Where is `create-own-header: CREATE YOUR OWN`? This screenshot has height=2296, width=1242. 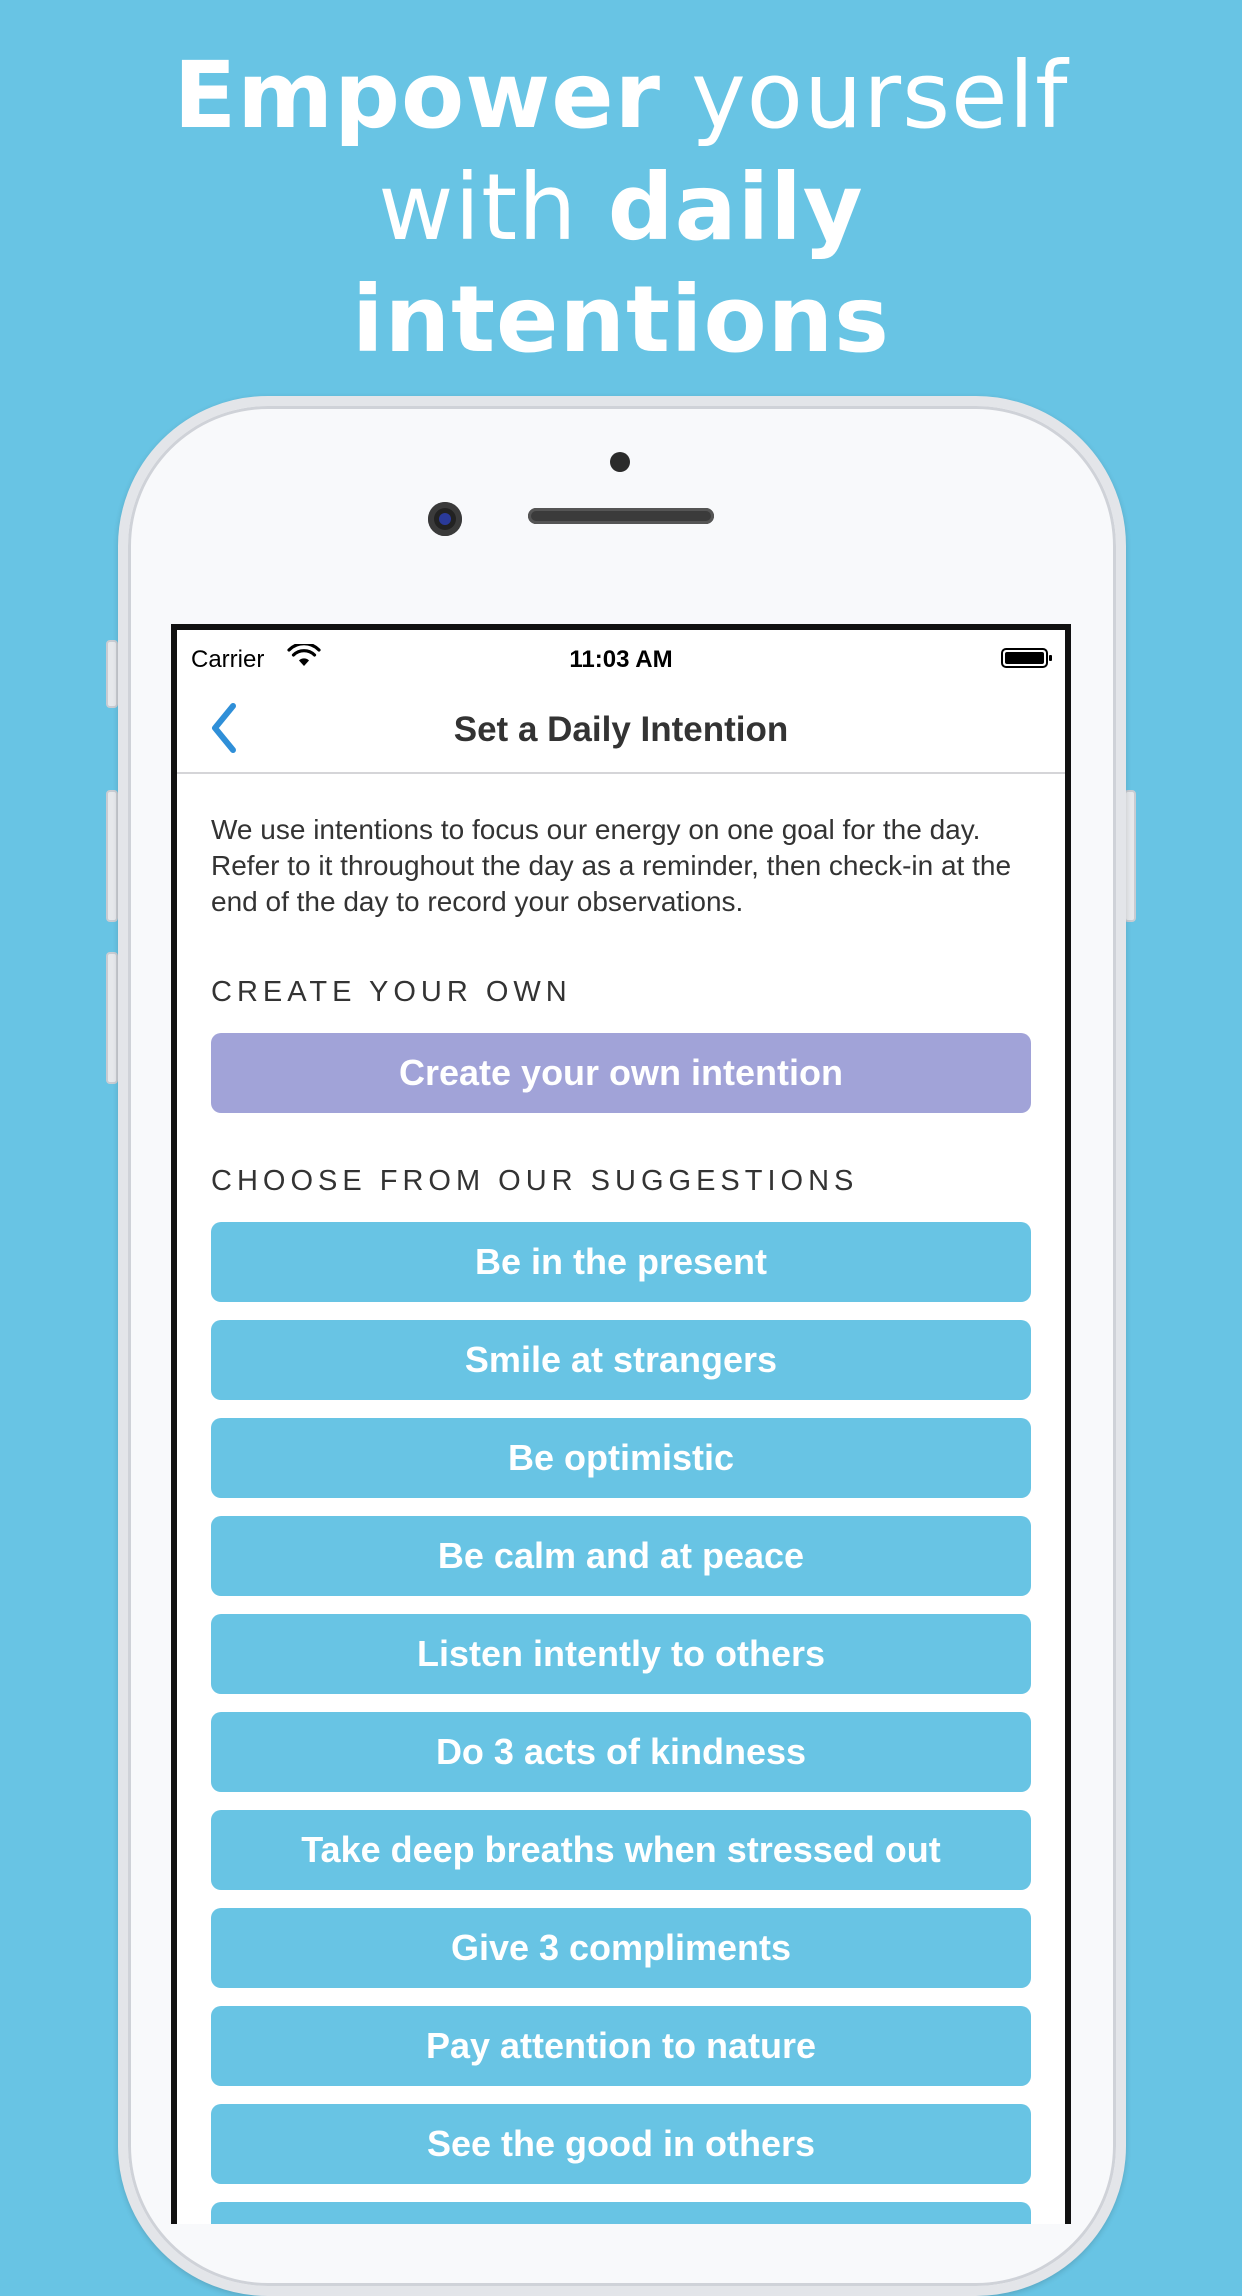
create-own-header: CREATE YOUR OWN is located at coordinates (391, 992).